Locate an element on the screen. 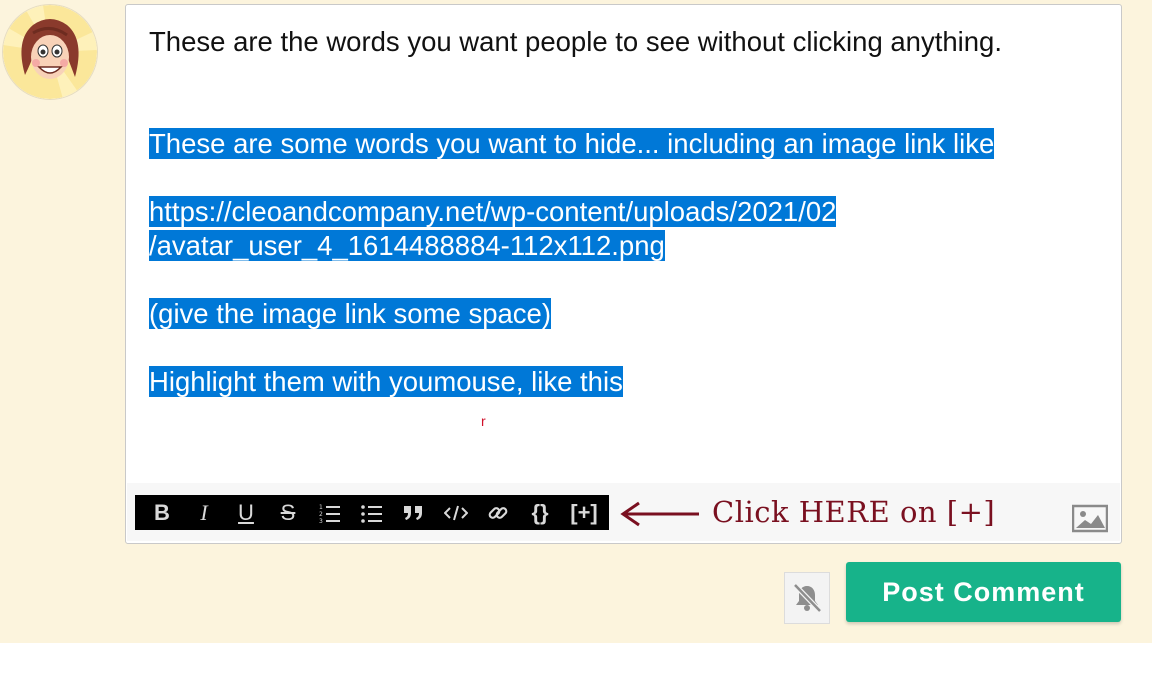 The height and width of the screenshot is (692, 1152). left-arrow-icon is located at coordinates (659, 514).